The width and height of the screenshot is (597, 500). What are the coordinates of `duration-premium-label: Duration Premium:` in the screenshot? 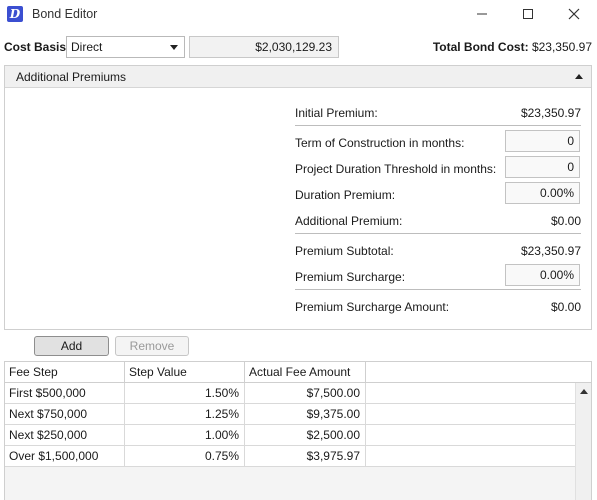 It's located at (345, 195).